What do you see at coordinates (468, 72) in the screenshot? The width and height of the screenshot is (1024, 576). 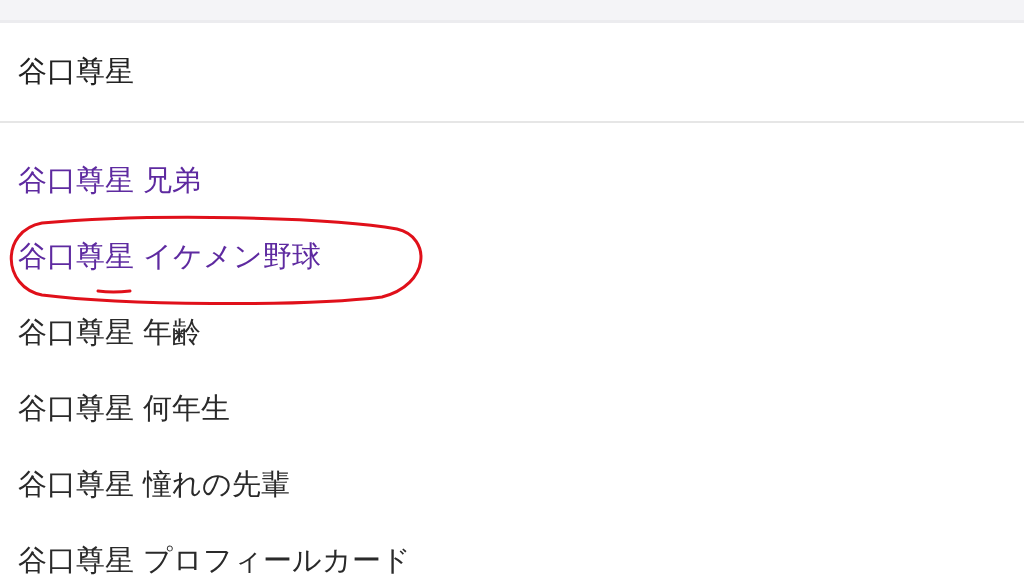 I see `search-field: 谷口尊星` at bounding box center [468, 72].